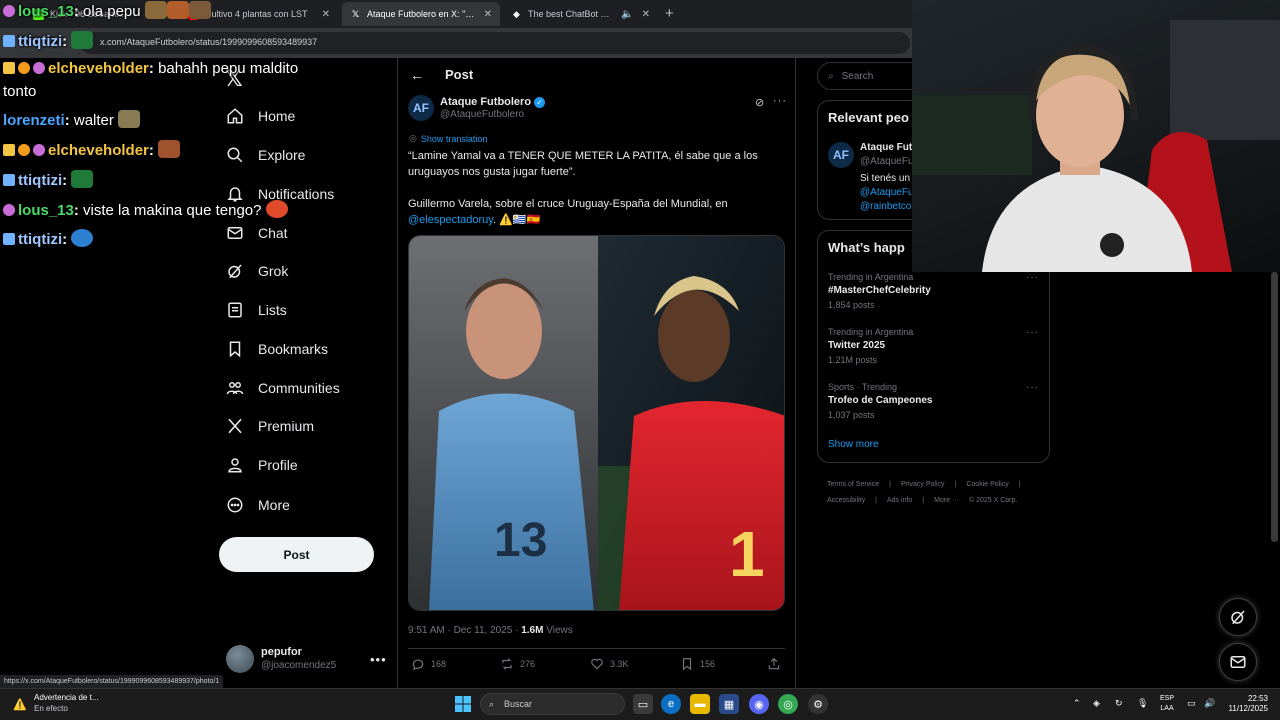  Describe the element at coordinates (24, 150) in the screenshot. I see `badge-icon` at that location.